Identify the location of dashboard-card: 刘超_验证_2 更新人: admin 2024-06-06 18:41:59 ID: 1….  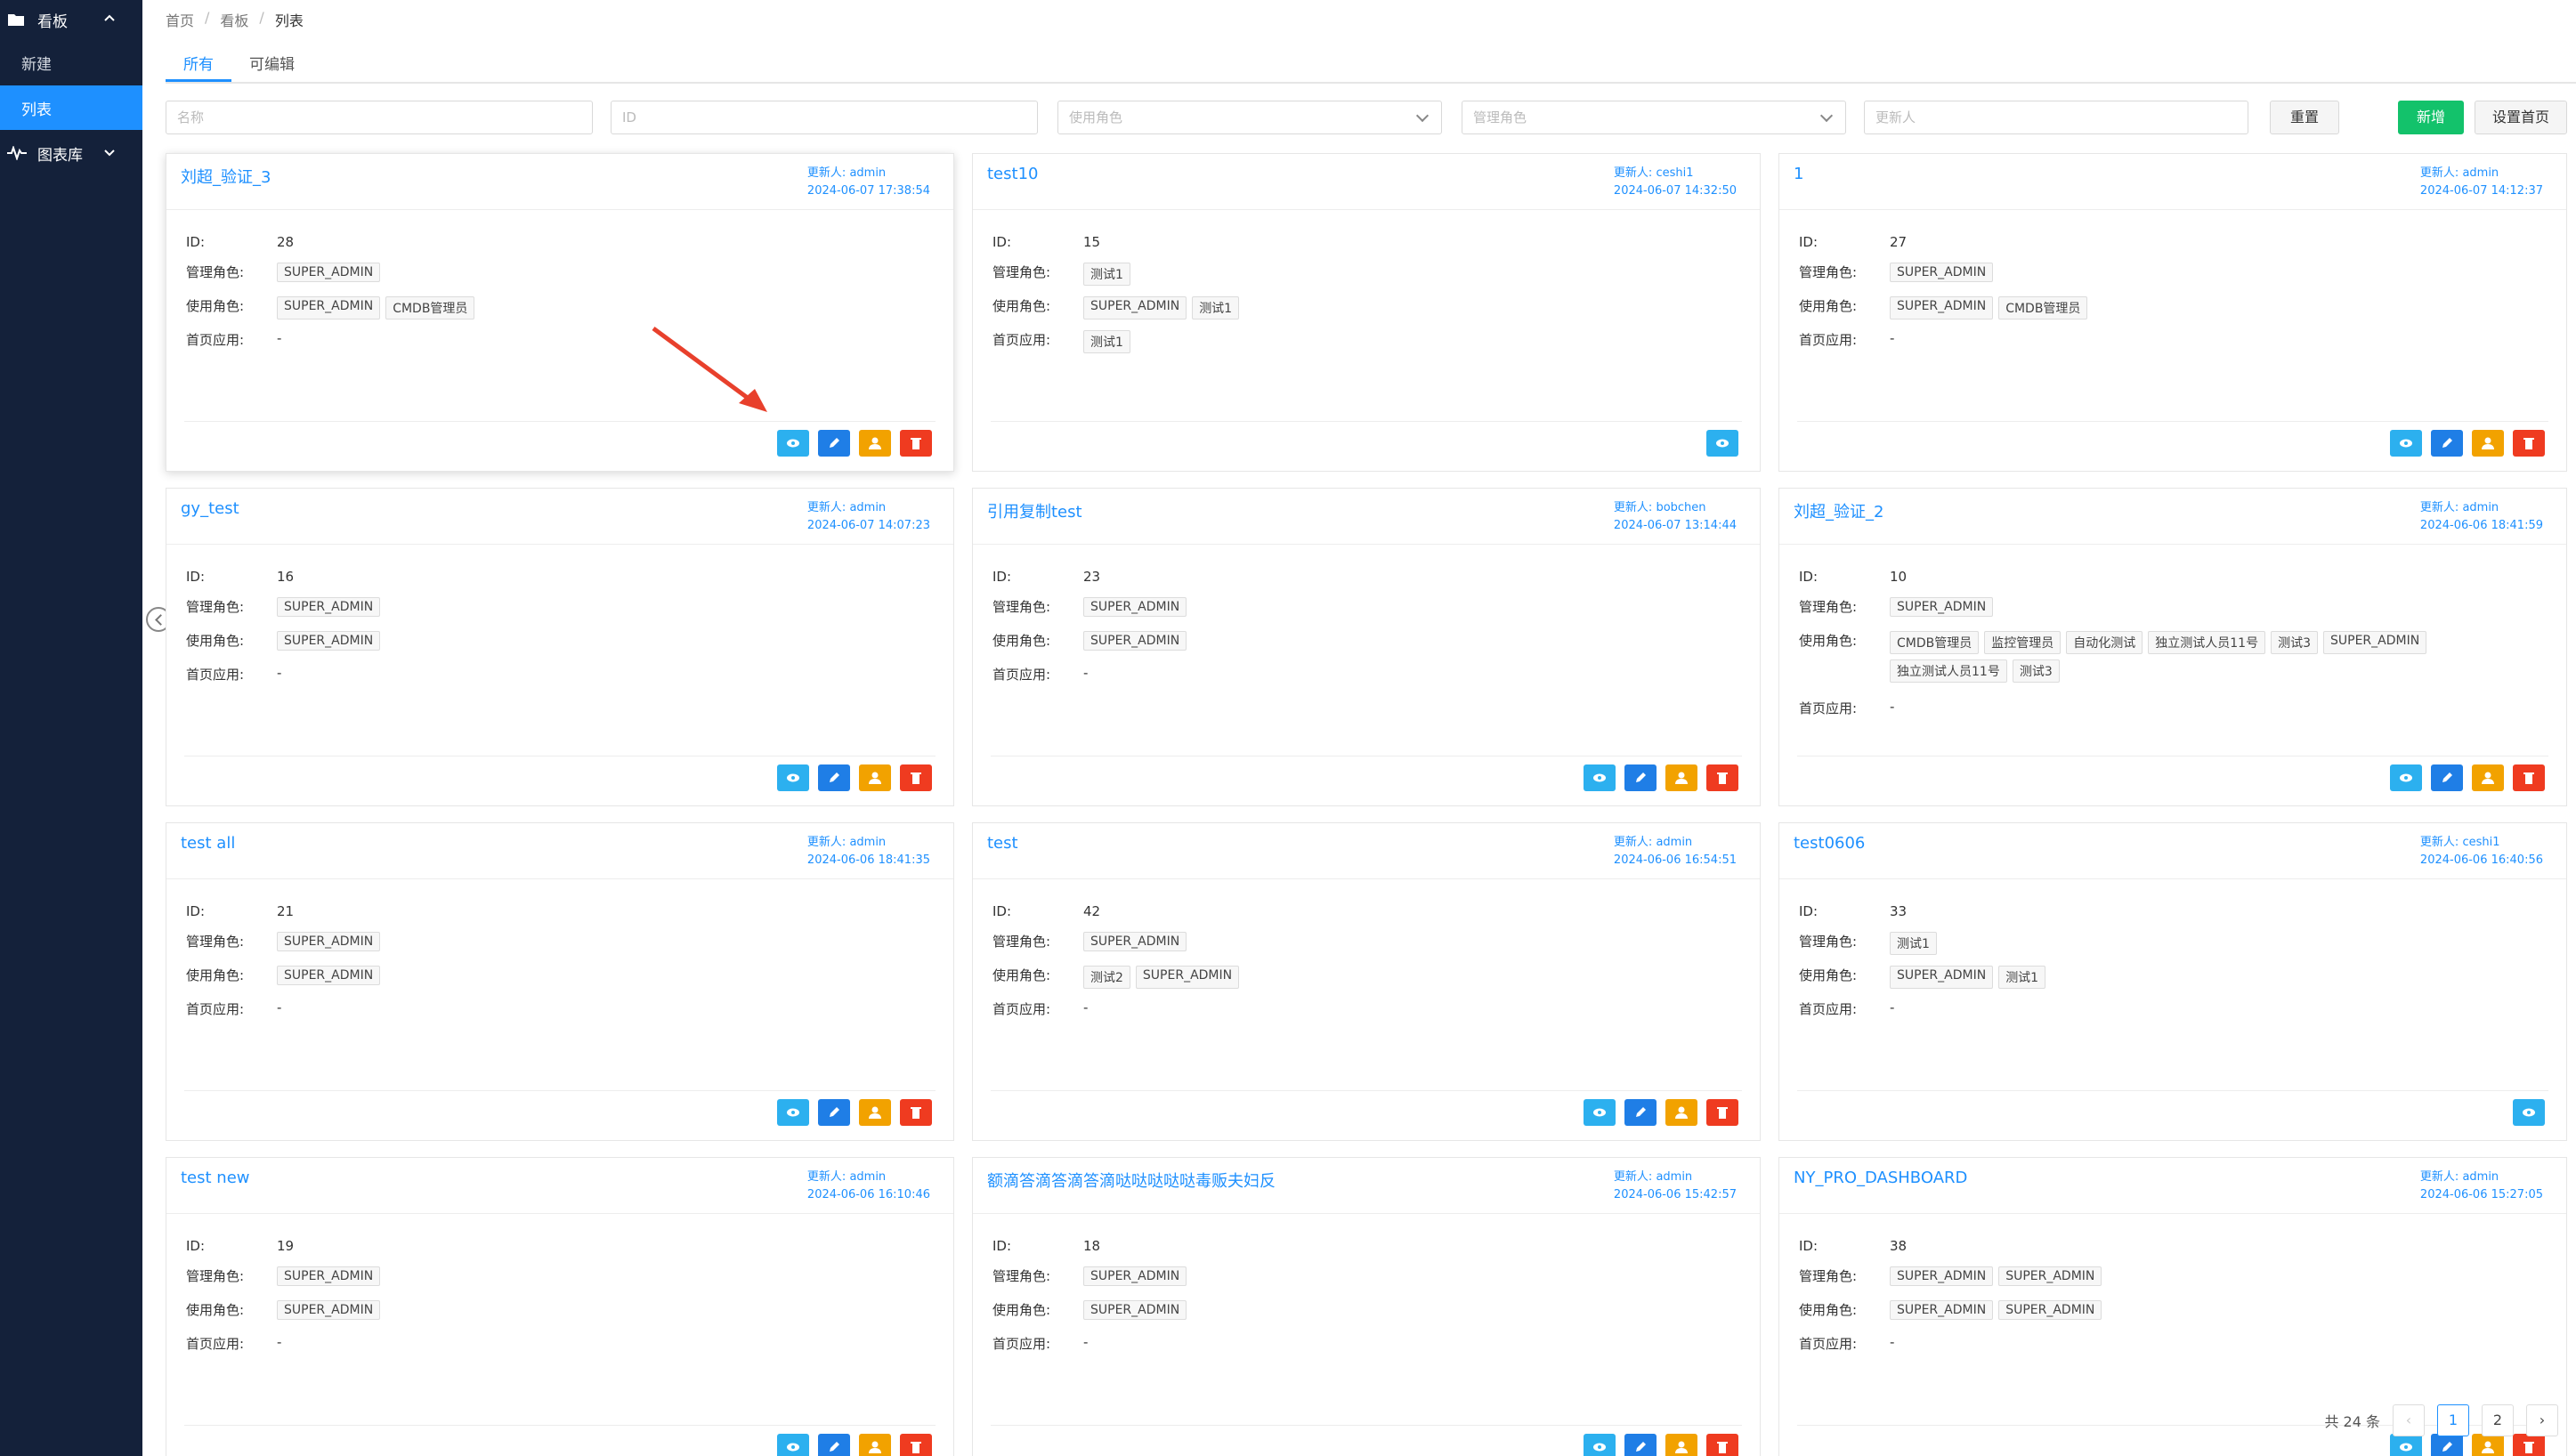
(2173, 647).